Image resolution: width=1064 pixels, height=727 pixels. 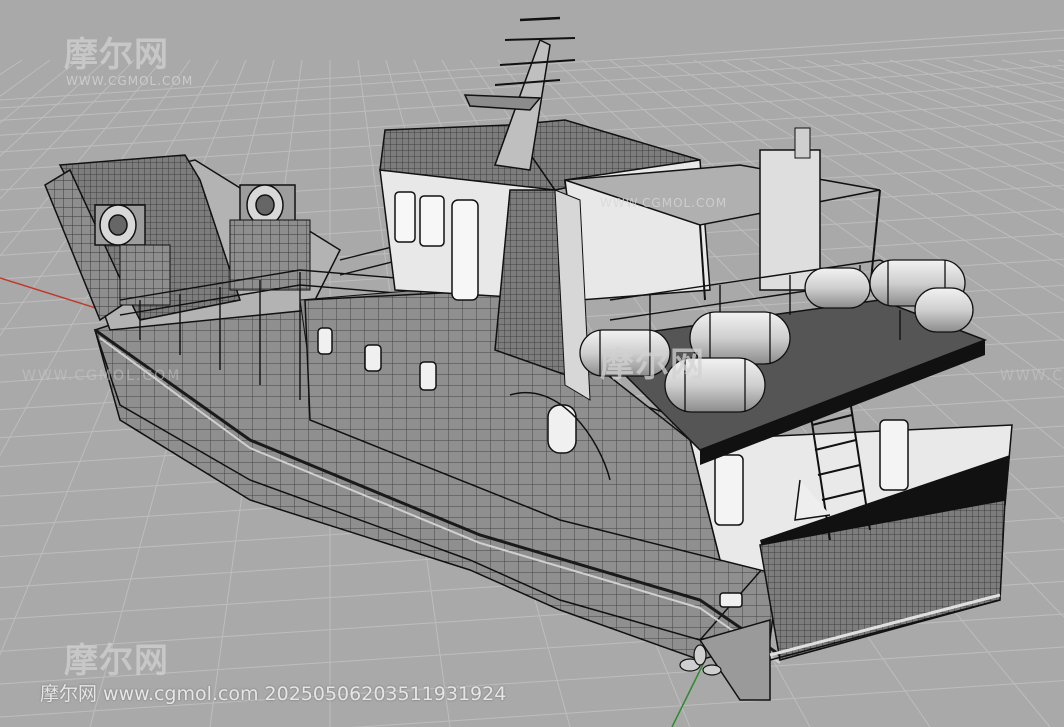 I want to click on watermark-sub-center: WWW.CGMOL.COM, so click(x=664, y=203).